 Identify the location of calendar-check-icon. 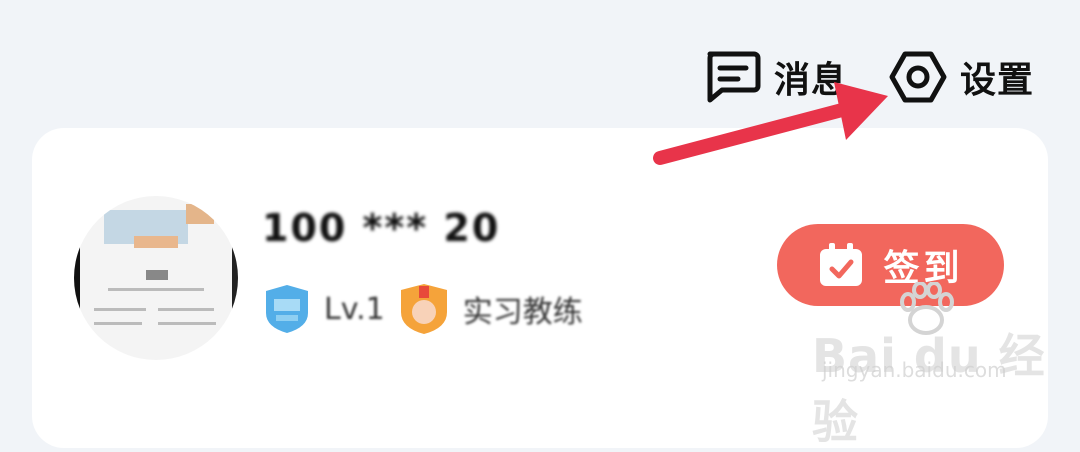
(841, 265).